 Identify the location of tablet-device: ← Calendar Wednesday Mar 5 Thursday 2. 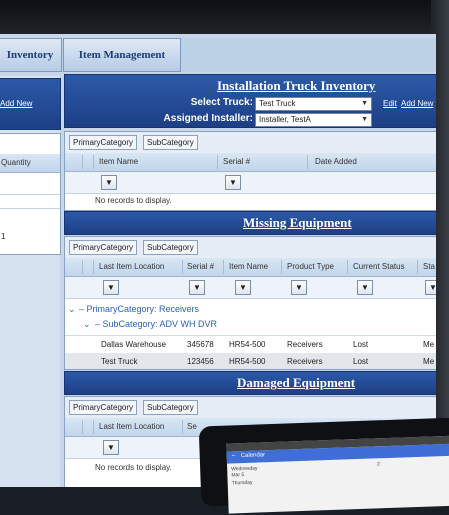
(323, 465).